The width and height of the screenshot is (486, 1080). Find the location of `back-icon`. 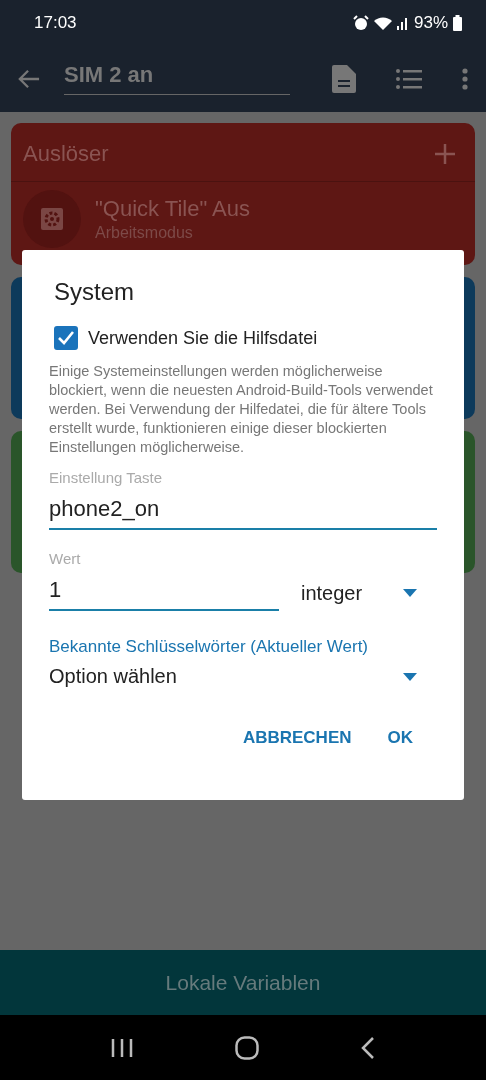

back-icon is located at coordinates (368, 1047).